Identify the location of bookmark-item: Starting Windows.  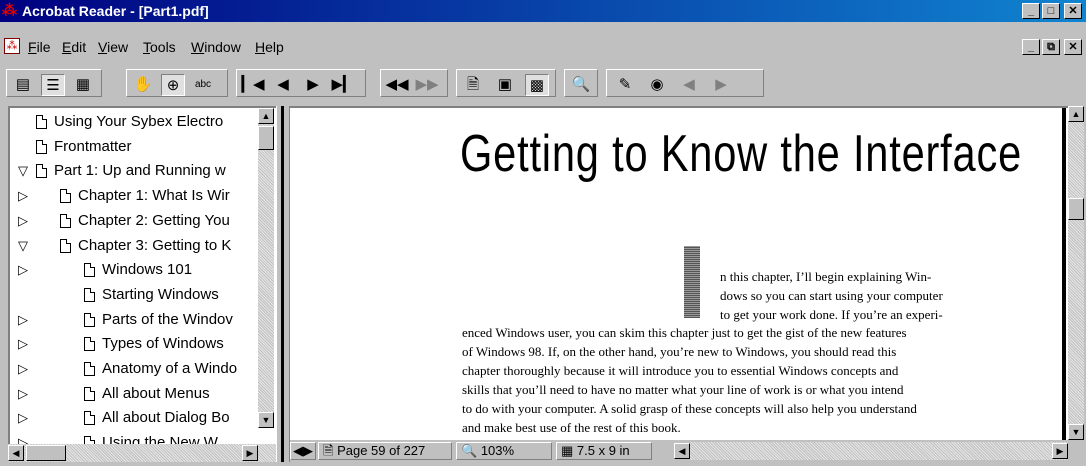
(135, 295).